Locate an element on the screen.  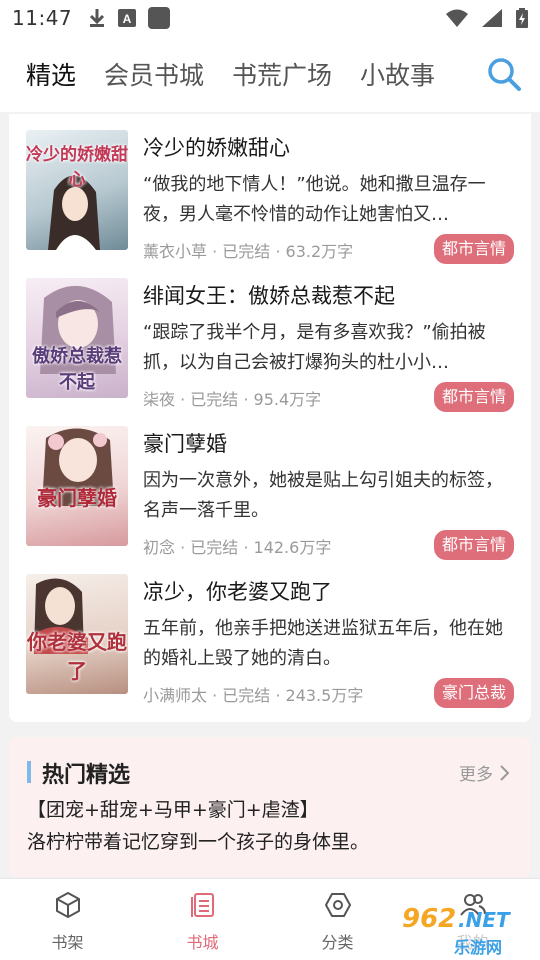
cover-title-text: 傲娇总裁惹不起 is located at coordinates (77, 369).